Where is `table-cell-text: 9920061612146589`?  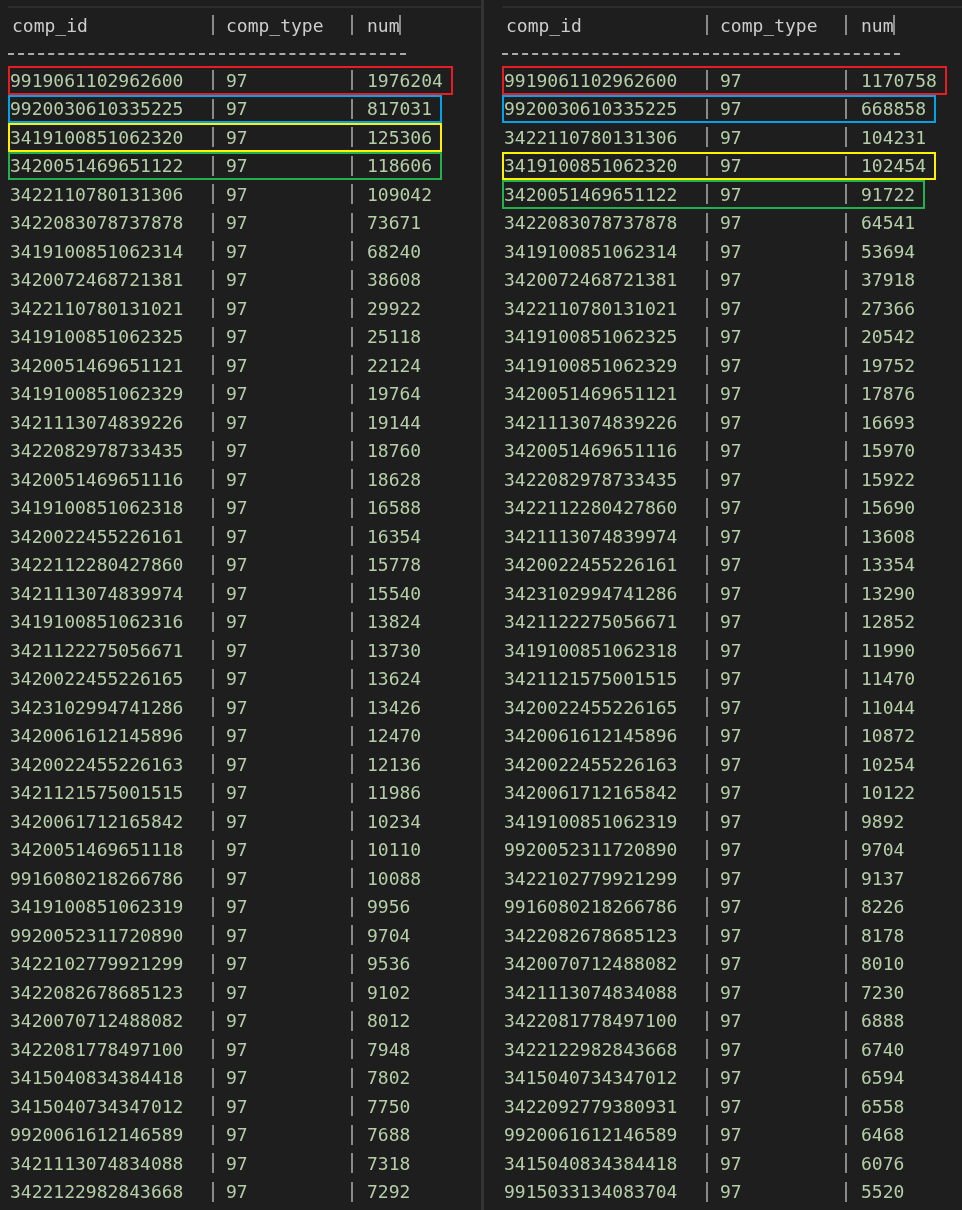
table-cell-text: 9920061612146589 is located at coordinates (591, 1135).